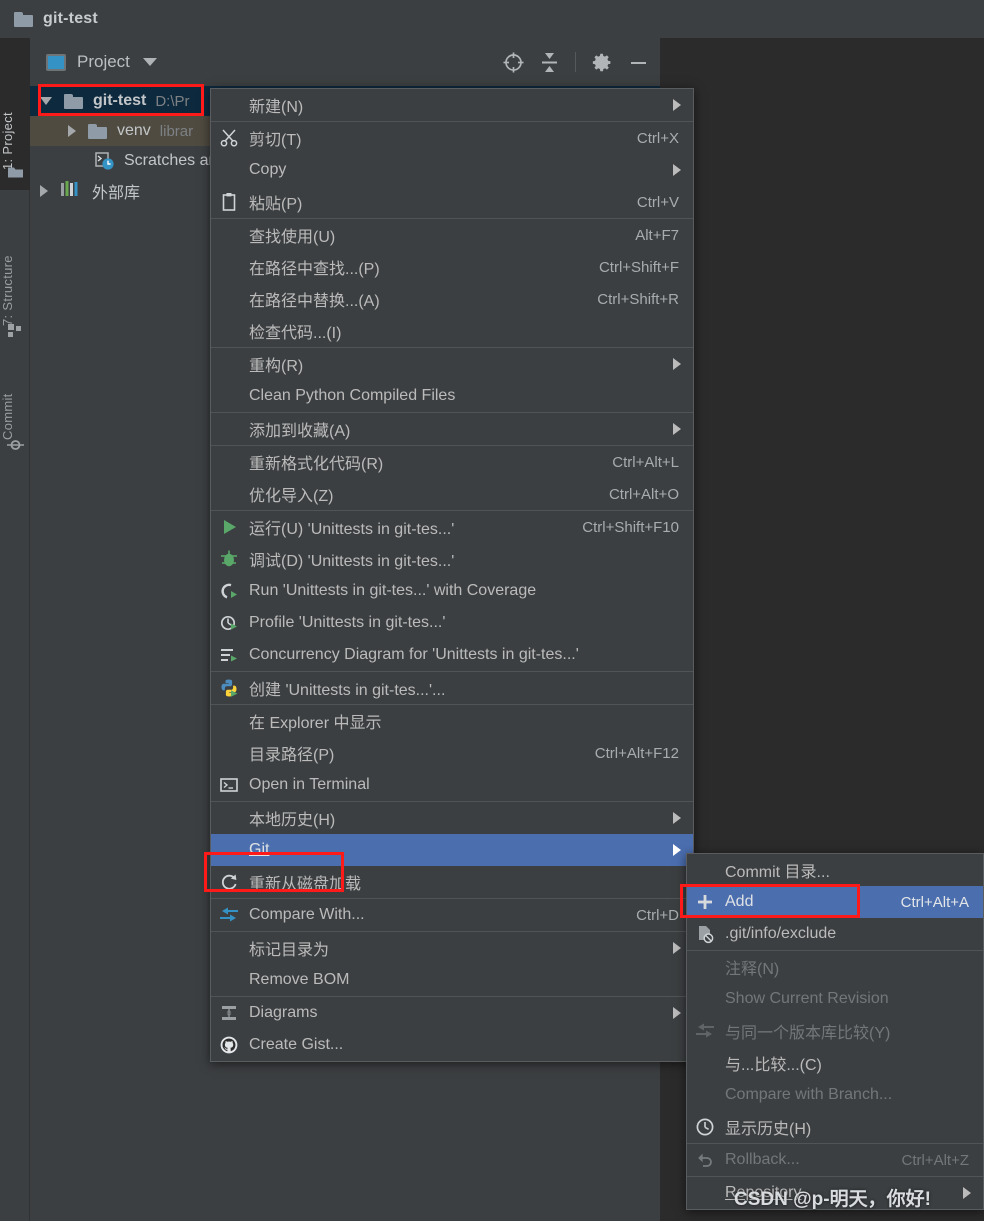  What do you see at coordinates (15, 276) in the screenshot?
I see `sidebar-item-structure: 7: Structure` at bounding box center [15, 276].